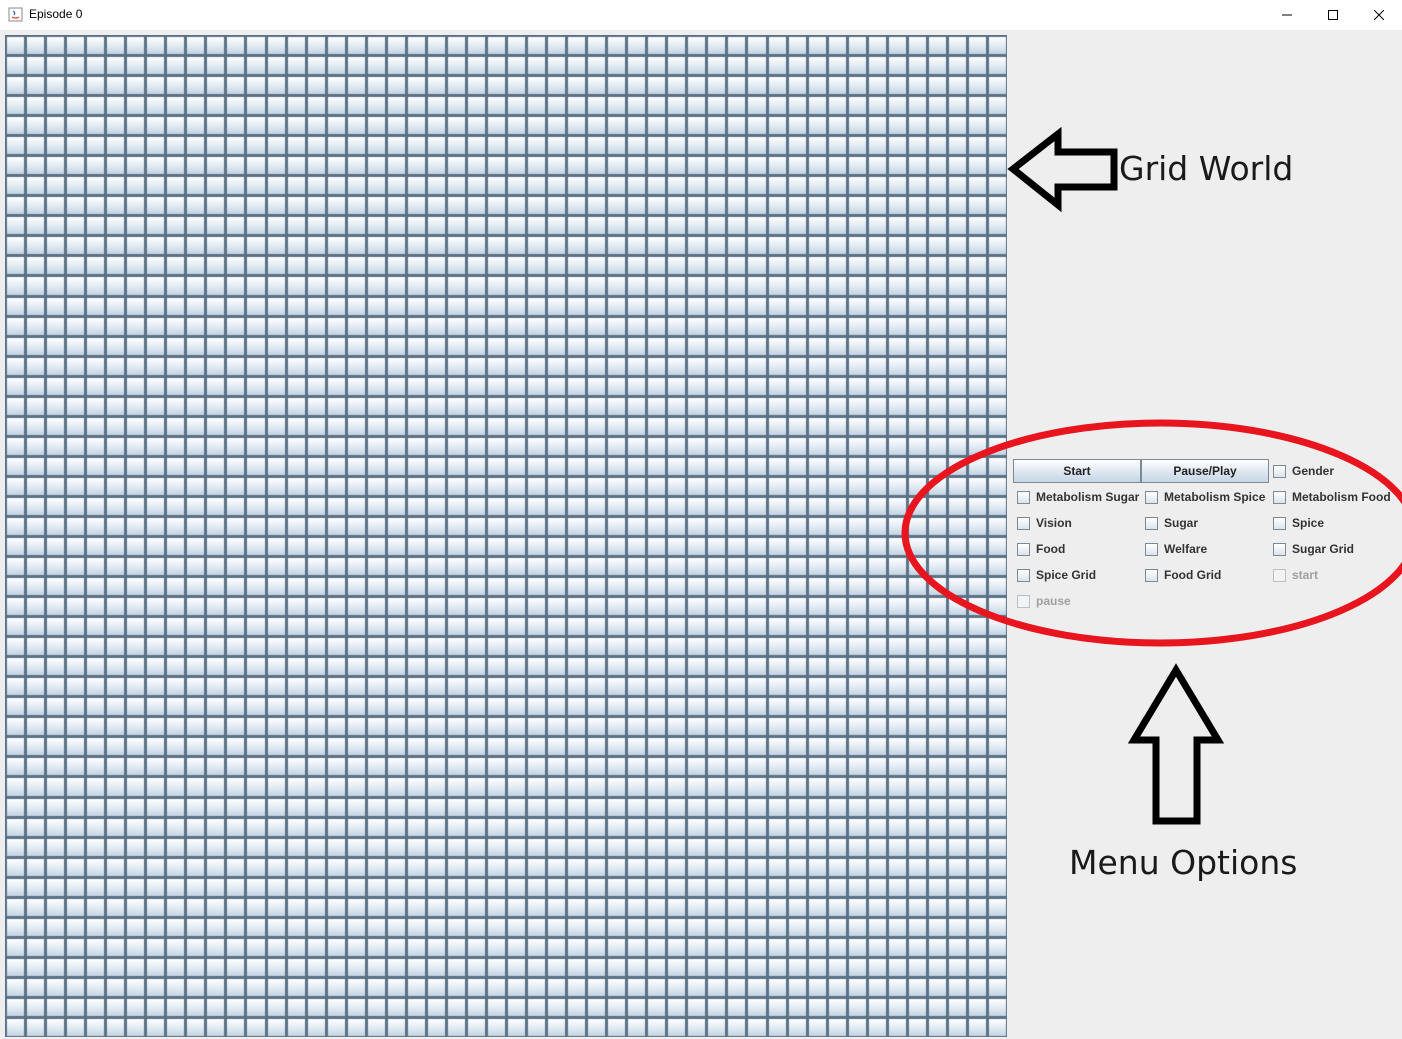 The width and height of the screenshot is (1402, 1039). I want to click on grid-world-annotation: Grid World, so click(1206, 168).